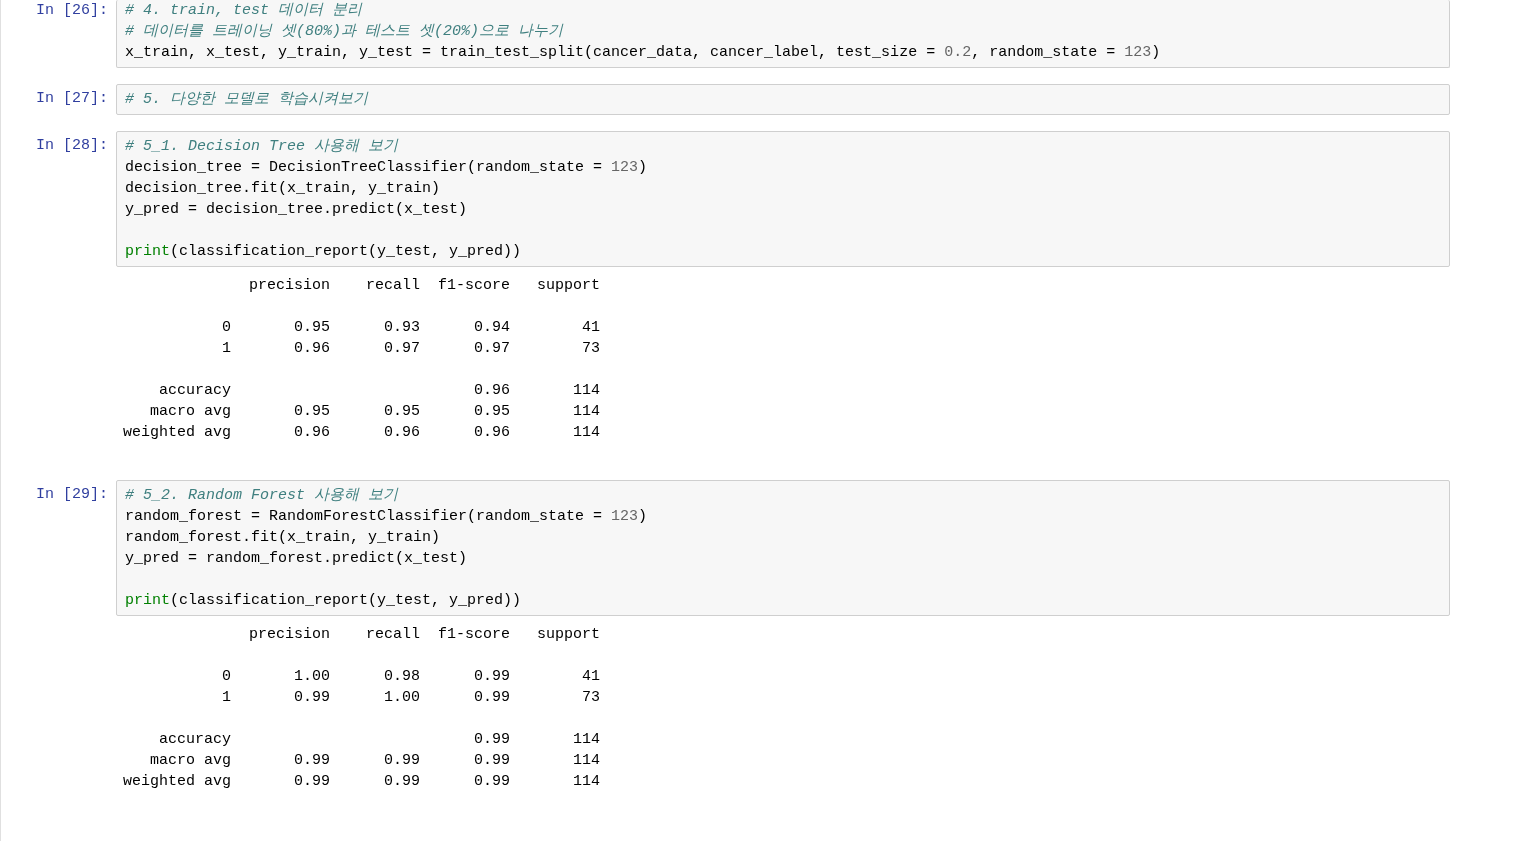 Image resolution: width=1514 pixels, height=841 pixels. What do you see at coordinates (296, 558) in the screenshot?
I see `code-line: y_pred = random_forest.predict(x_test)` at bounding box center [296, 558].